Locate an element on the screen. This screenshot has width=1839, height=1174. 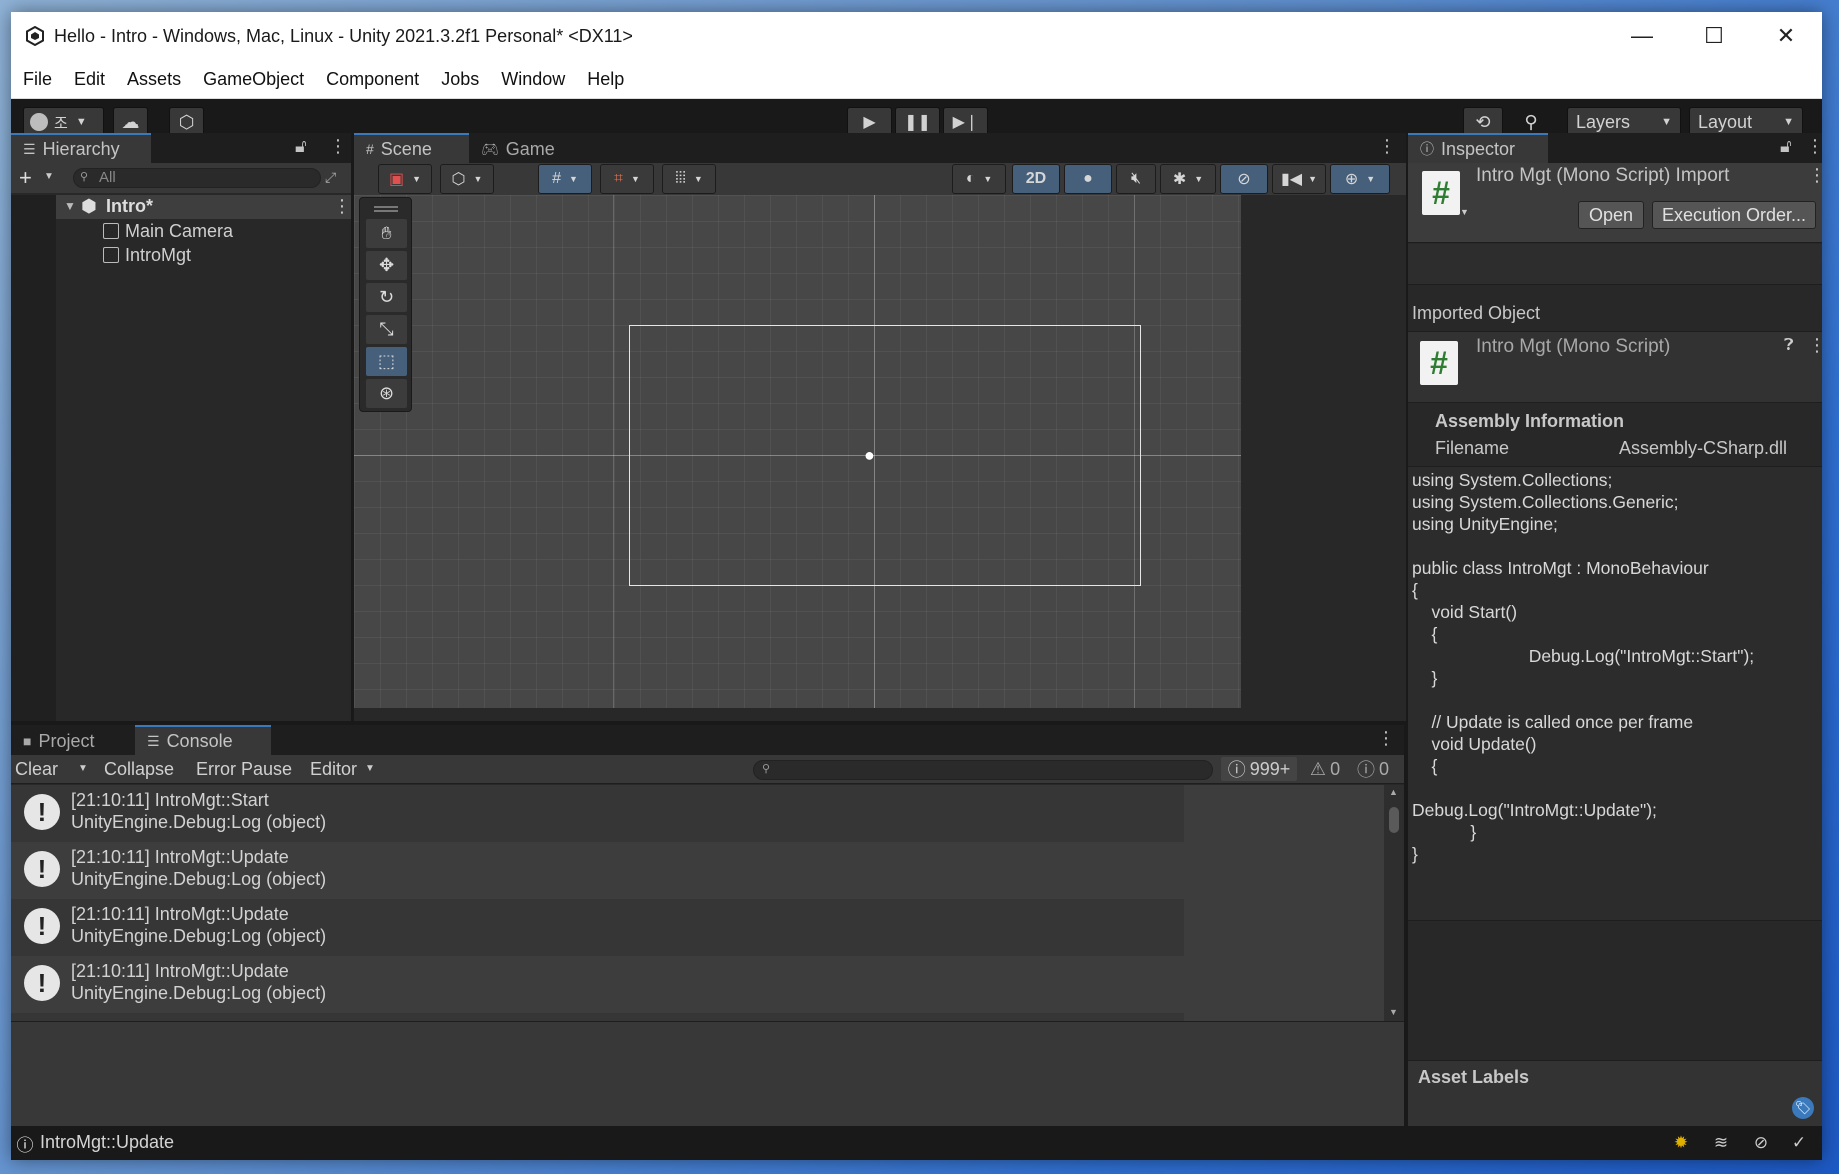
menu-file: File is located at coordinates (37, 79).